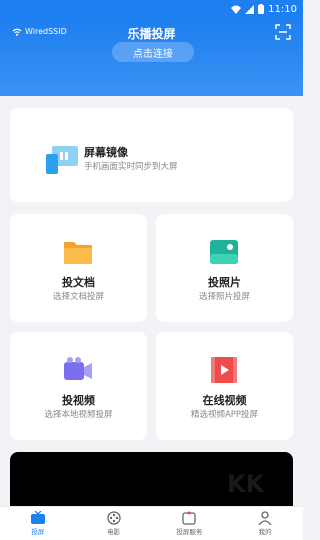  I want to click on status-bar: 11:10, so click(151, 9).